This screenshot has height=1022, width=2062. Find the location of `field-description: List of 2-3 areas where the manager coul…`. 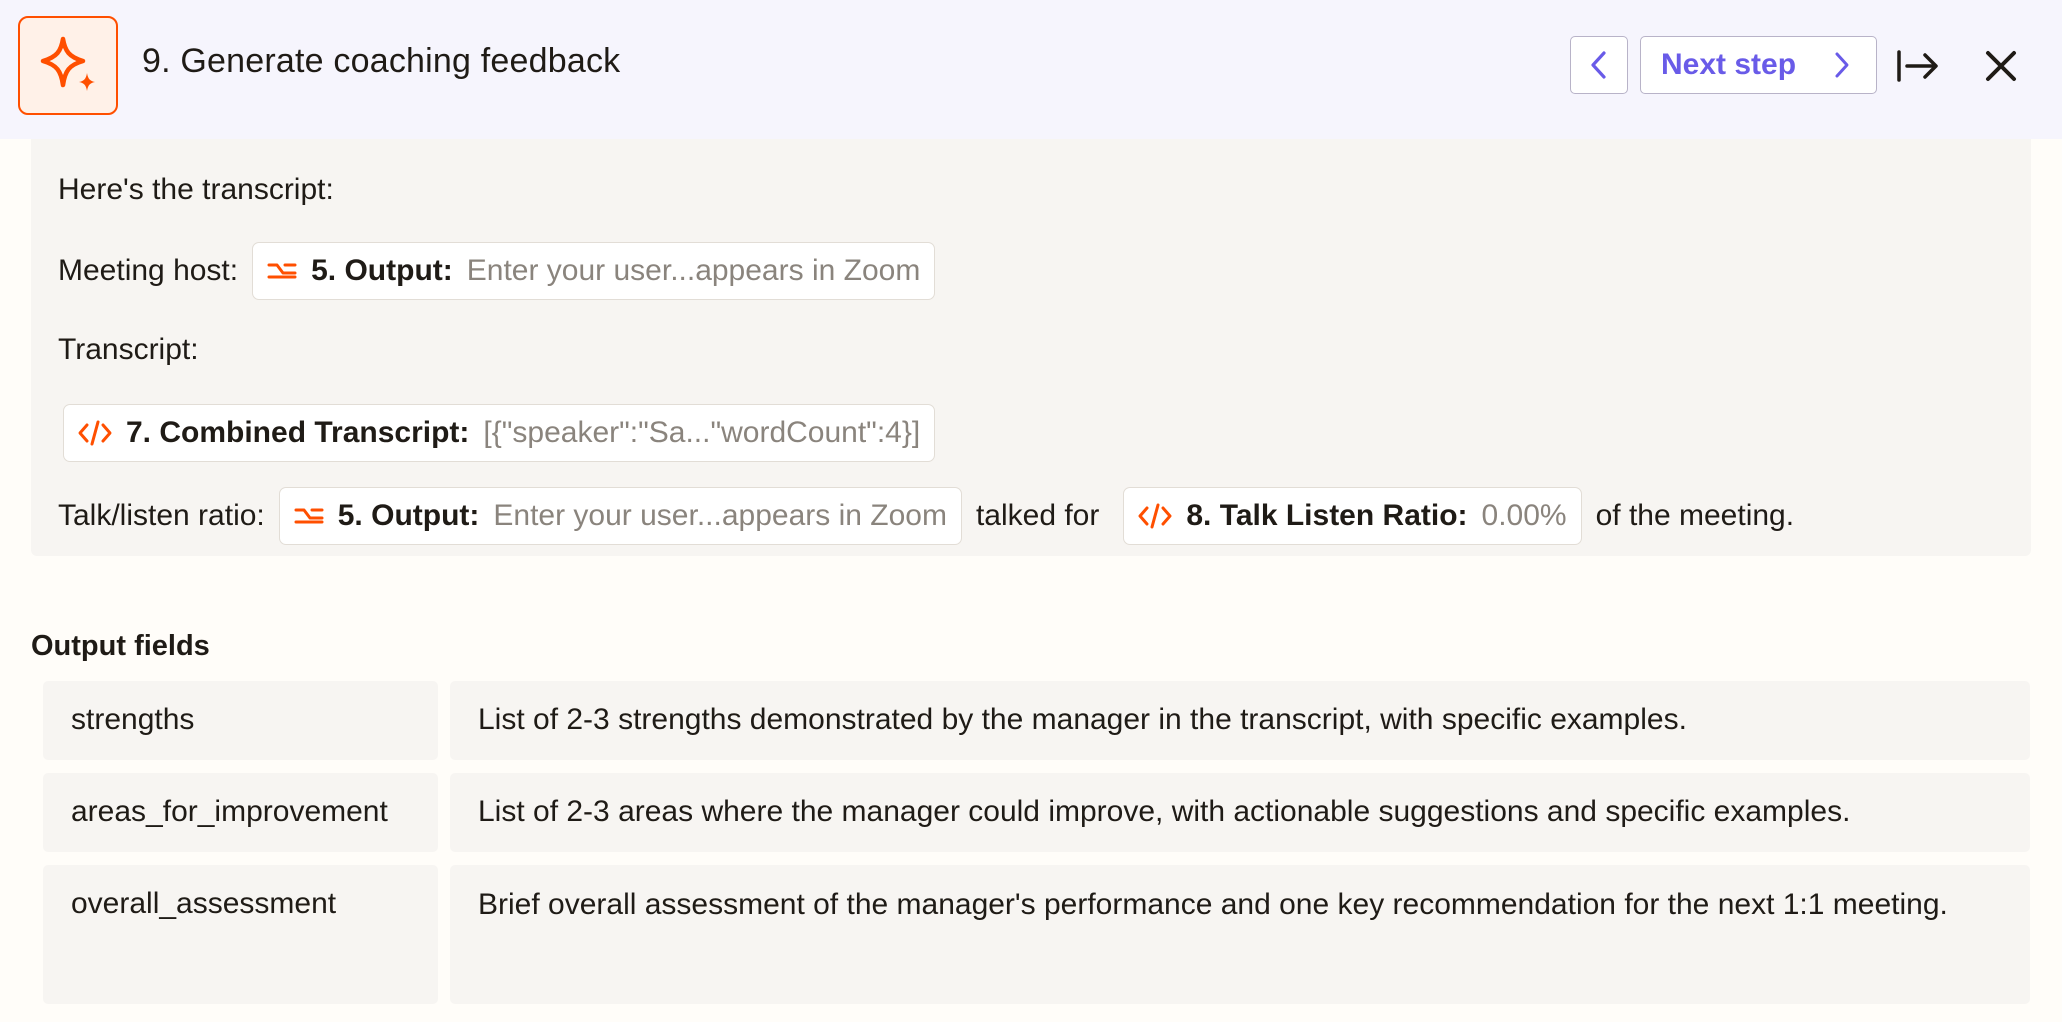

field-description: List of 2-3 areas where the manager coul… is located at coordinates (1240, 812).